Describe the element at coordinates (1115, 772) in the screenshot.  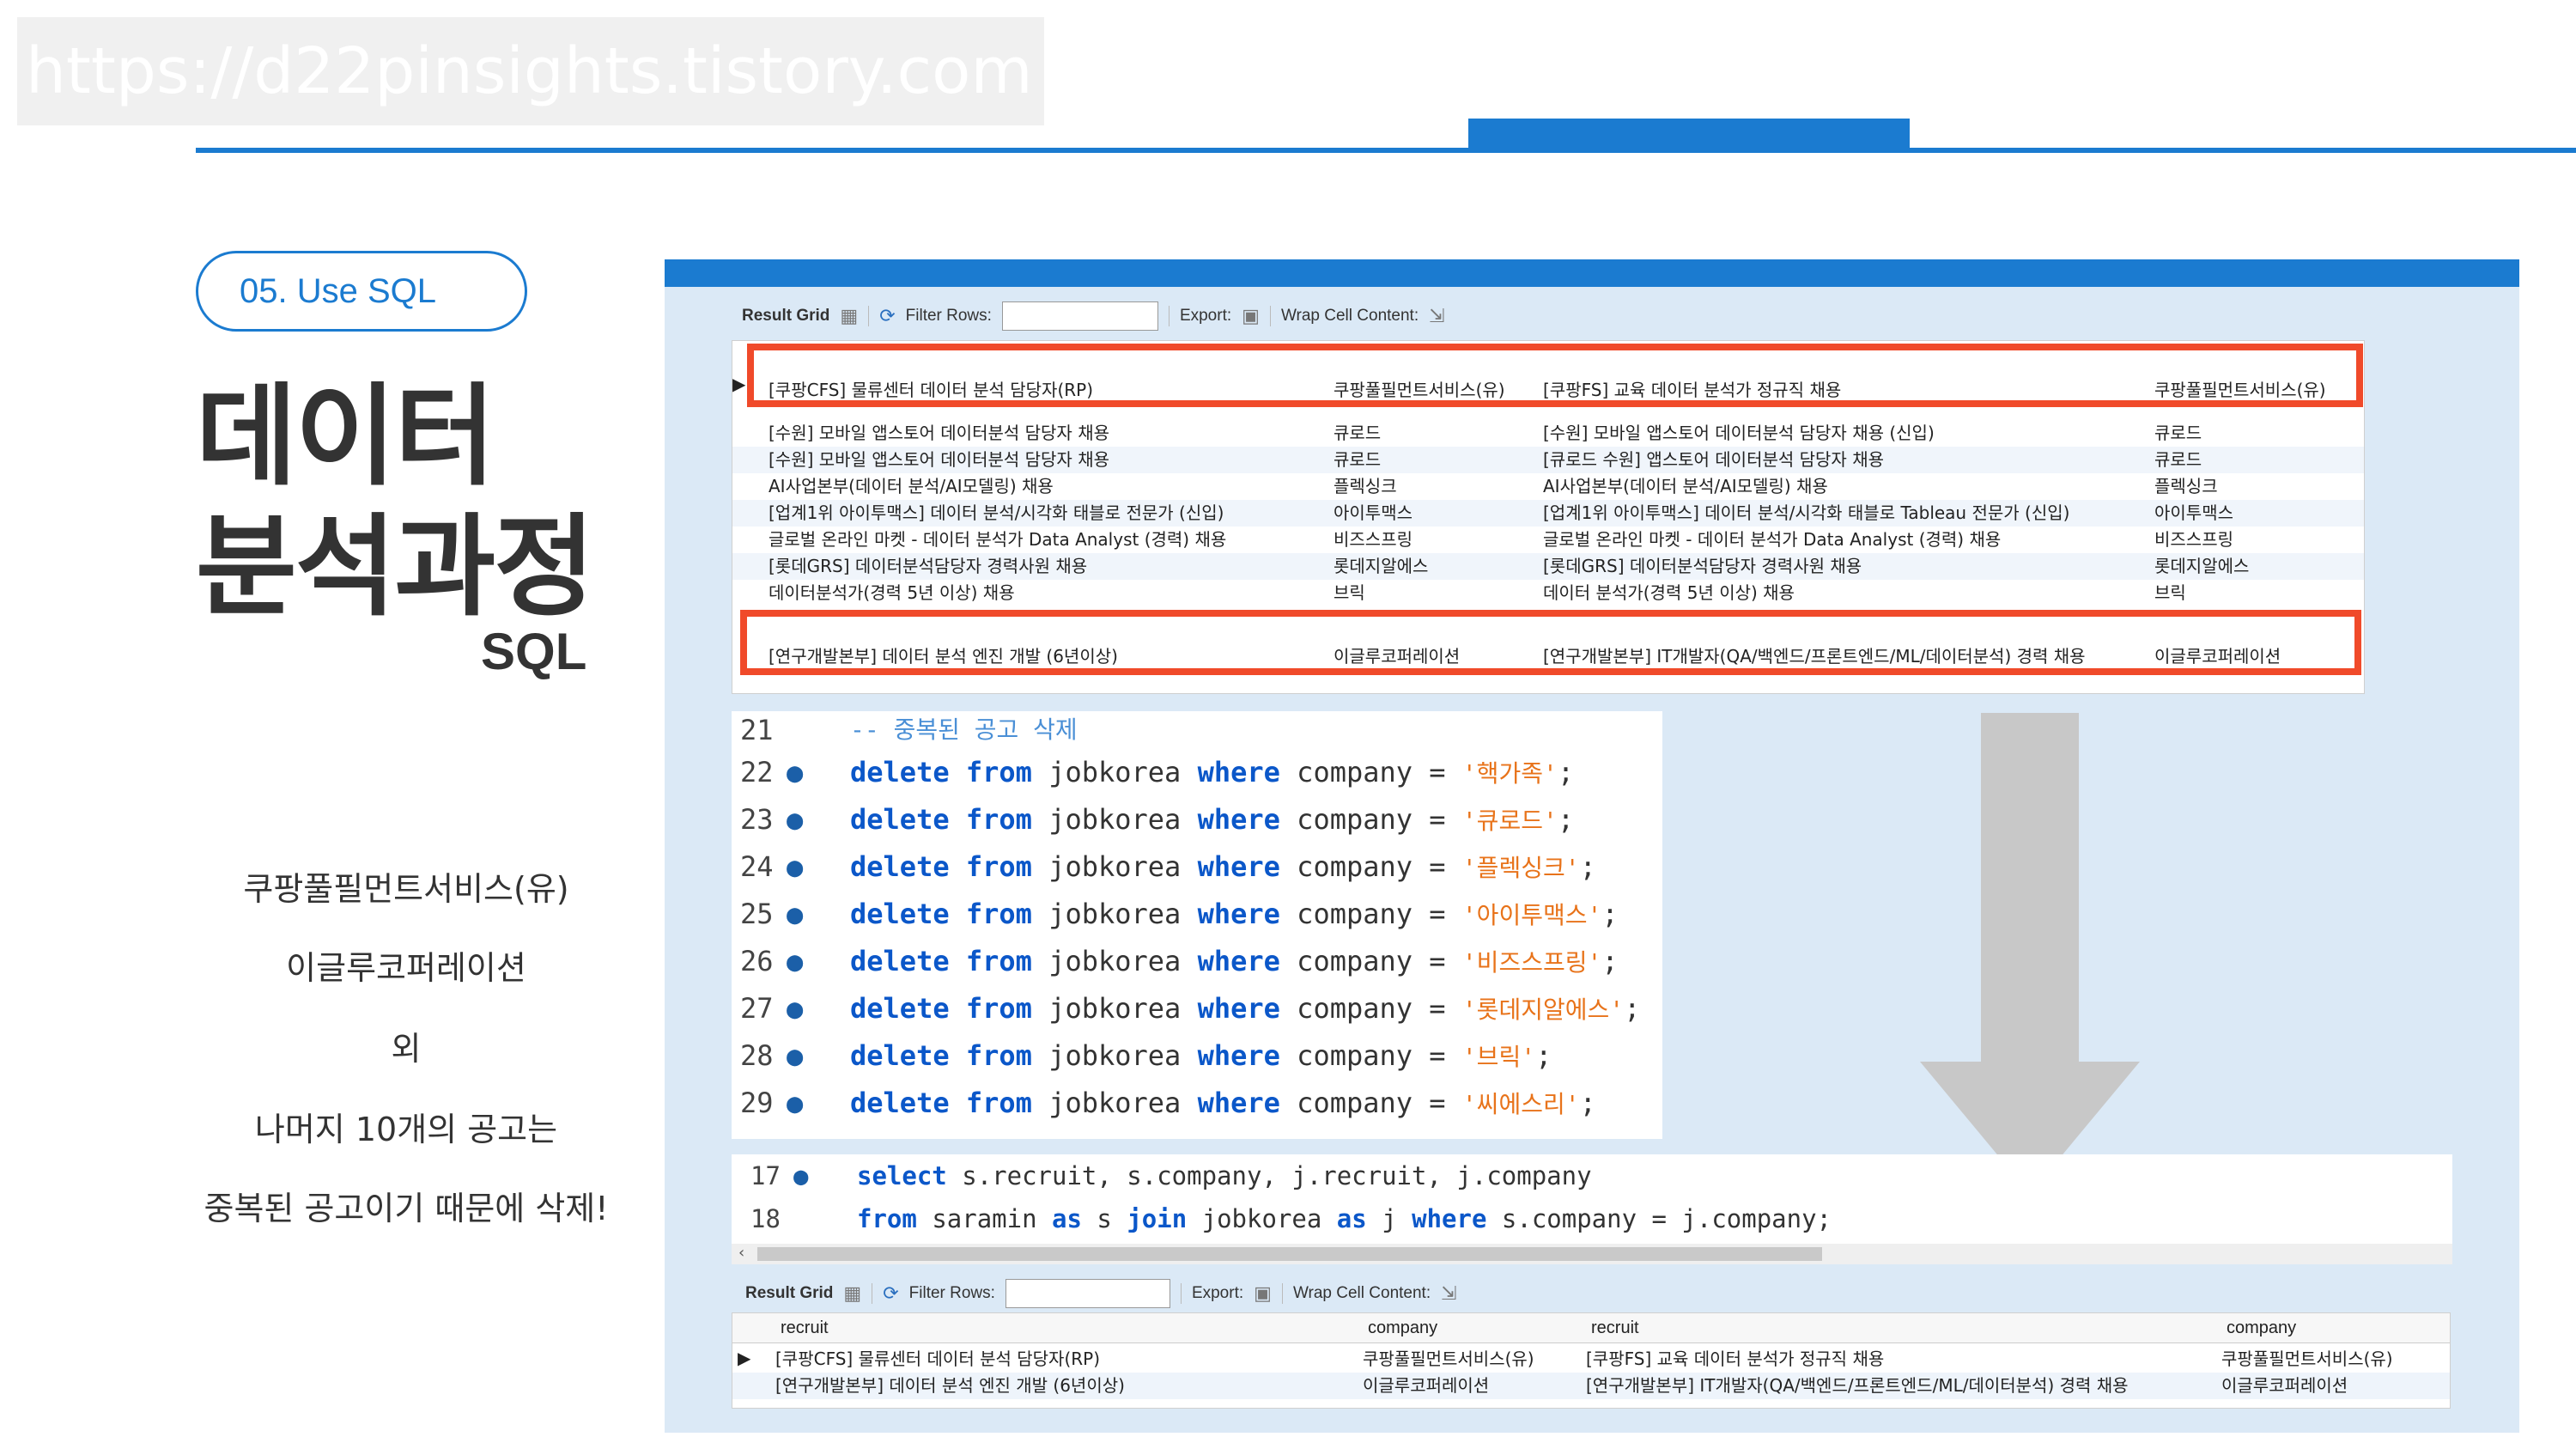
I see `sql-table: jobkorea` at that location.